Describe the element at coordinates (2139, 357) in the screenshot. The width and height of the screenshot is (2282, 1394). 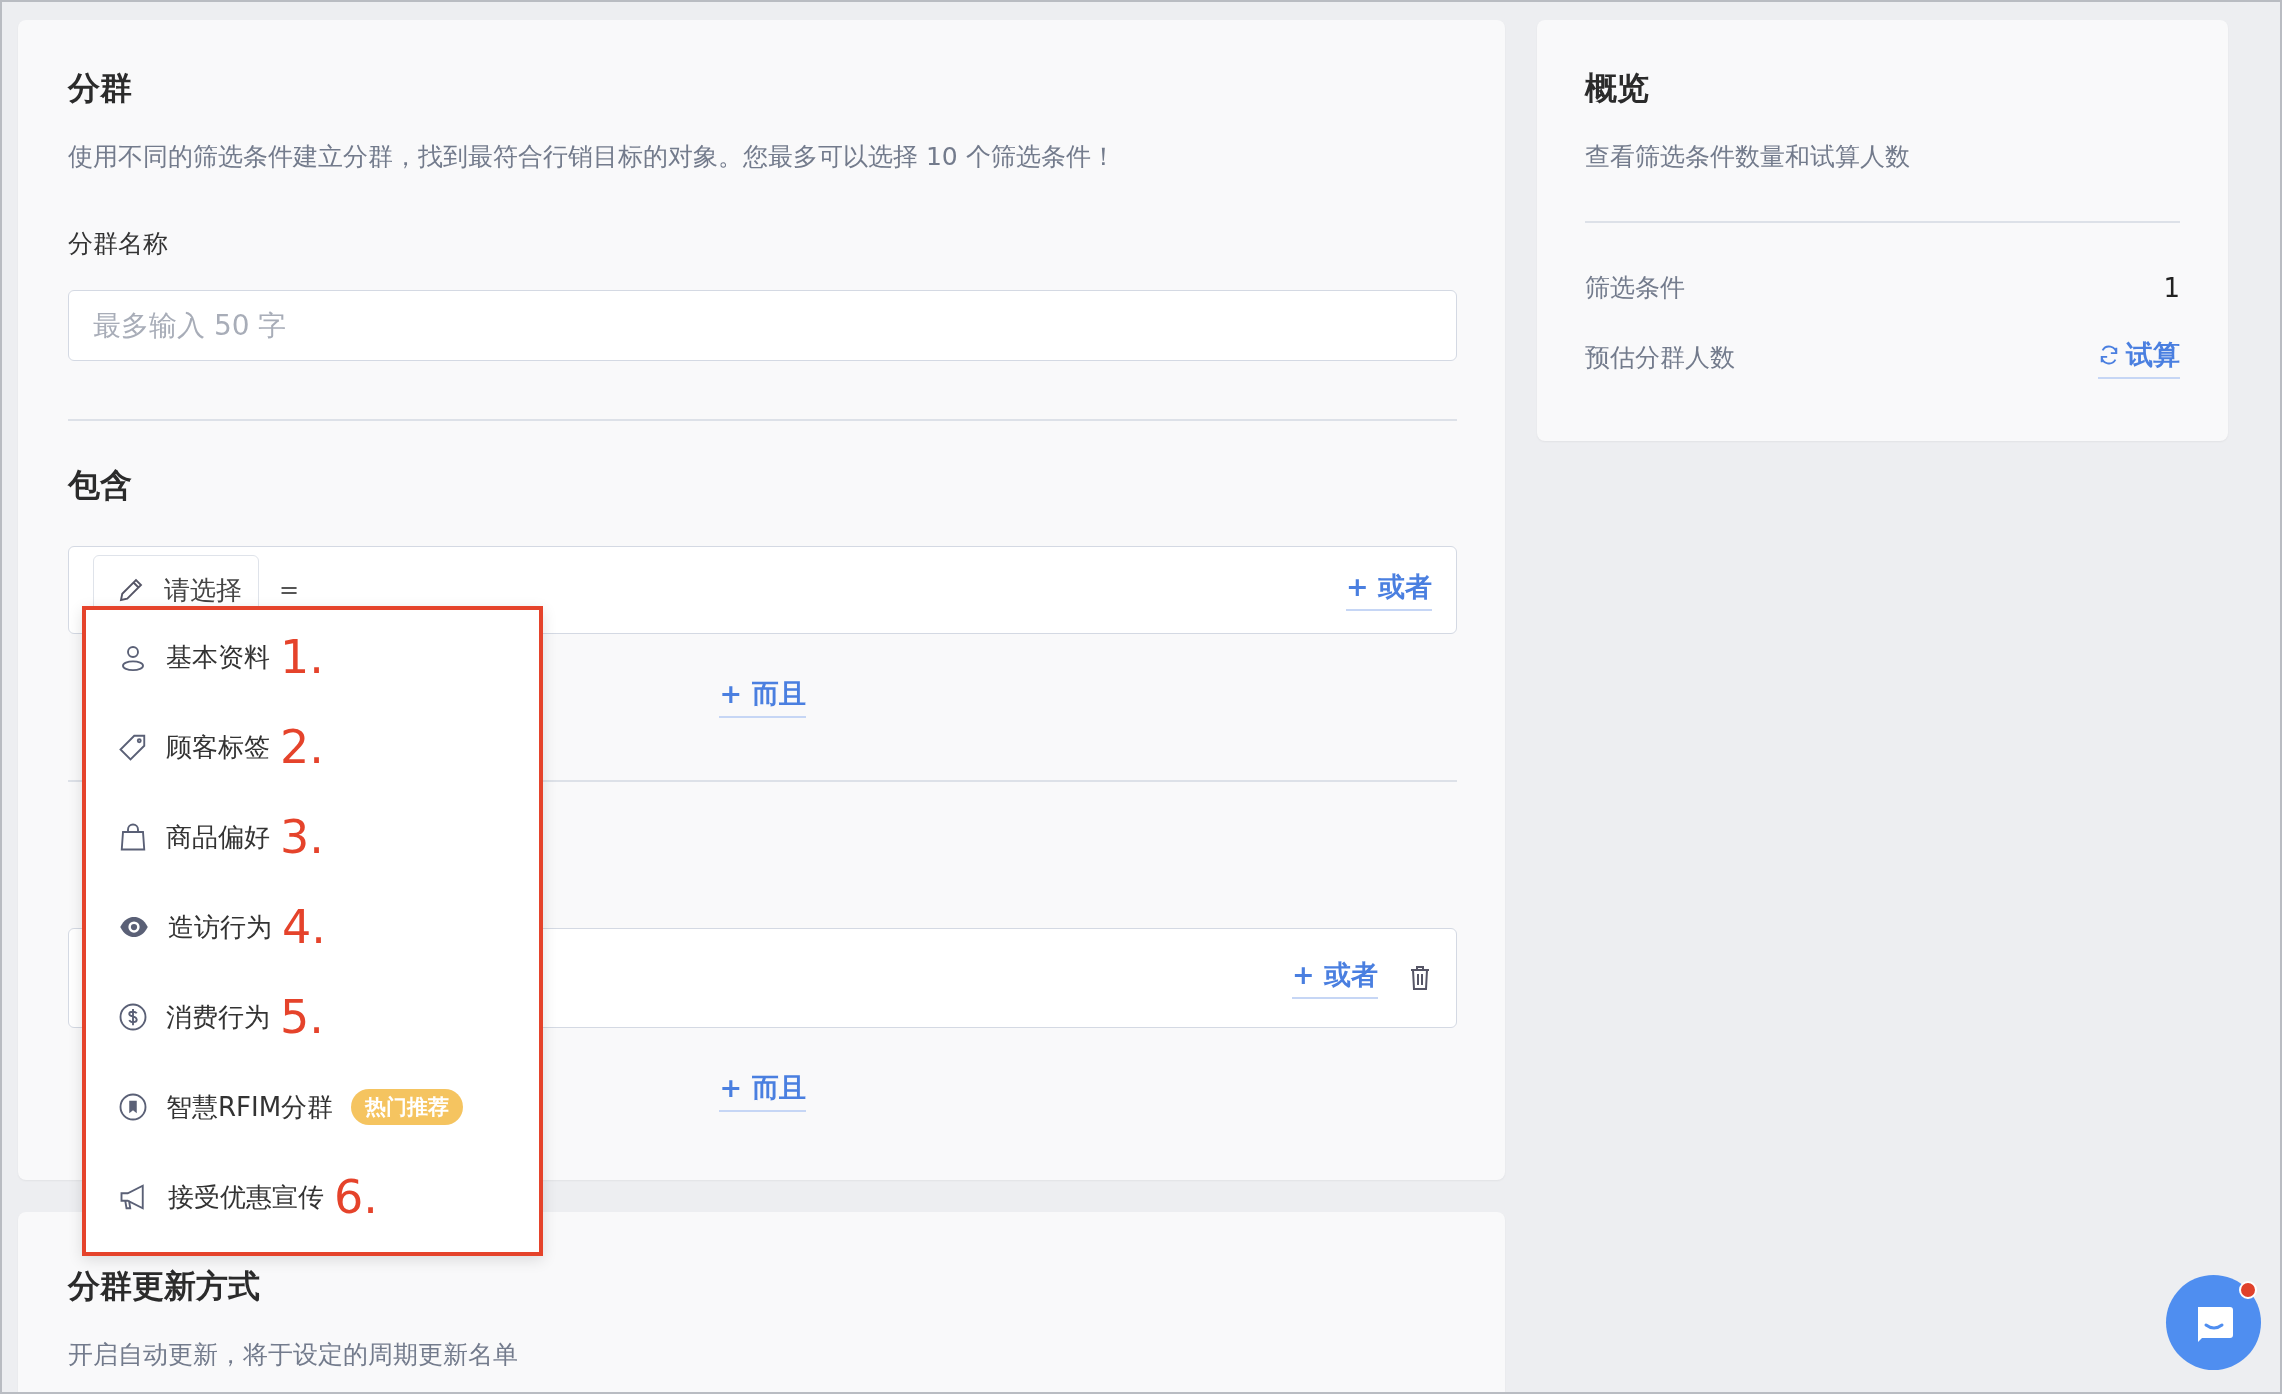
I see `calculate-link: 试算` at that location.